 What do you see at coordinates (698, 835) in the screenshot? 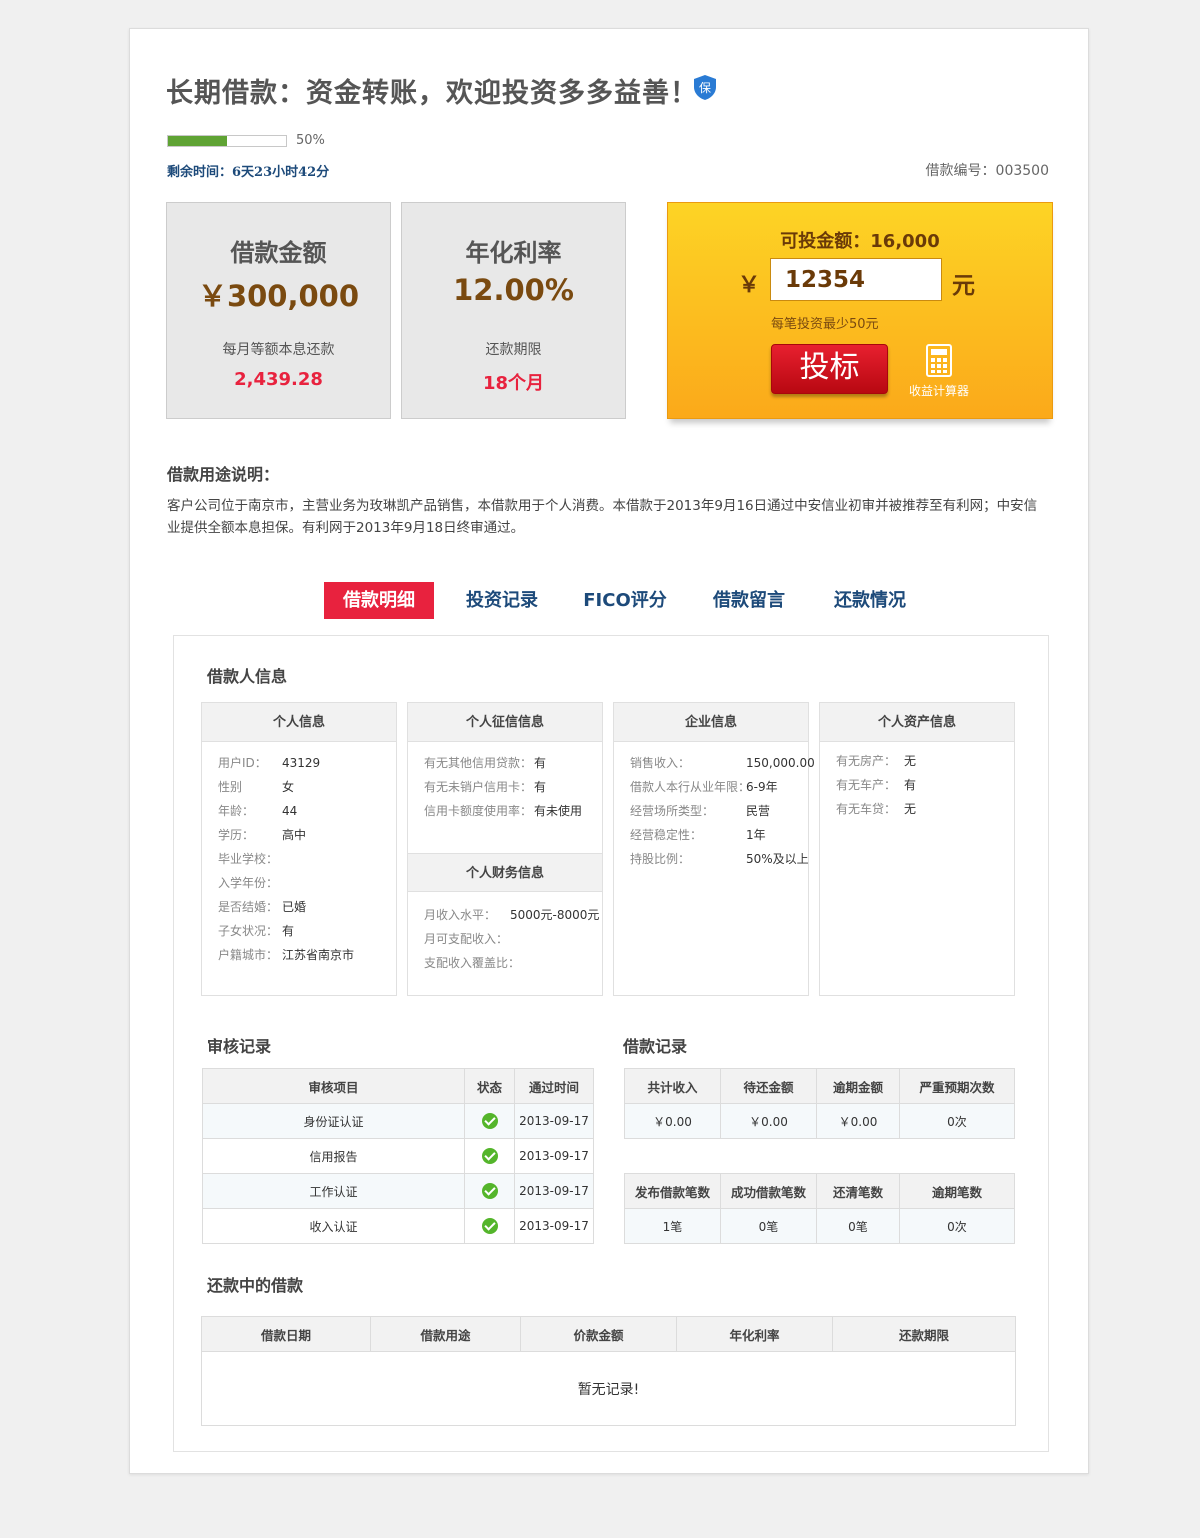
I see `info-row: 经营稳定性： 1年` at bounding box center [698, 835].